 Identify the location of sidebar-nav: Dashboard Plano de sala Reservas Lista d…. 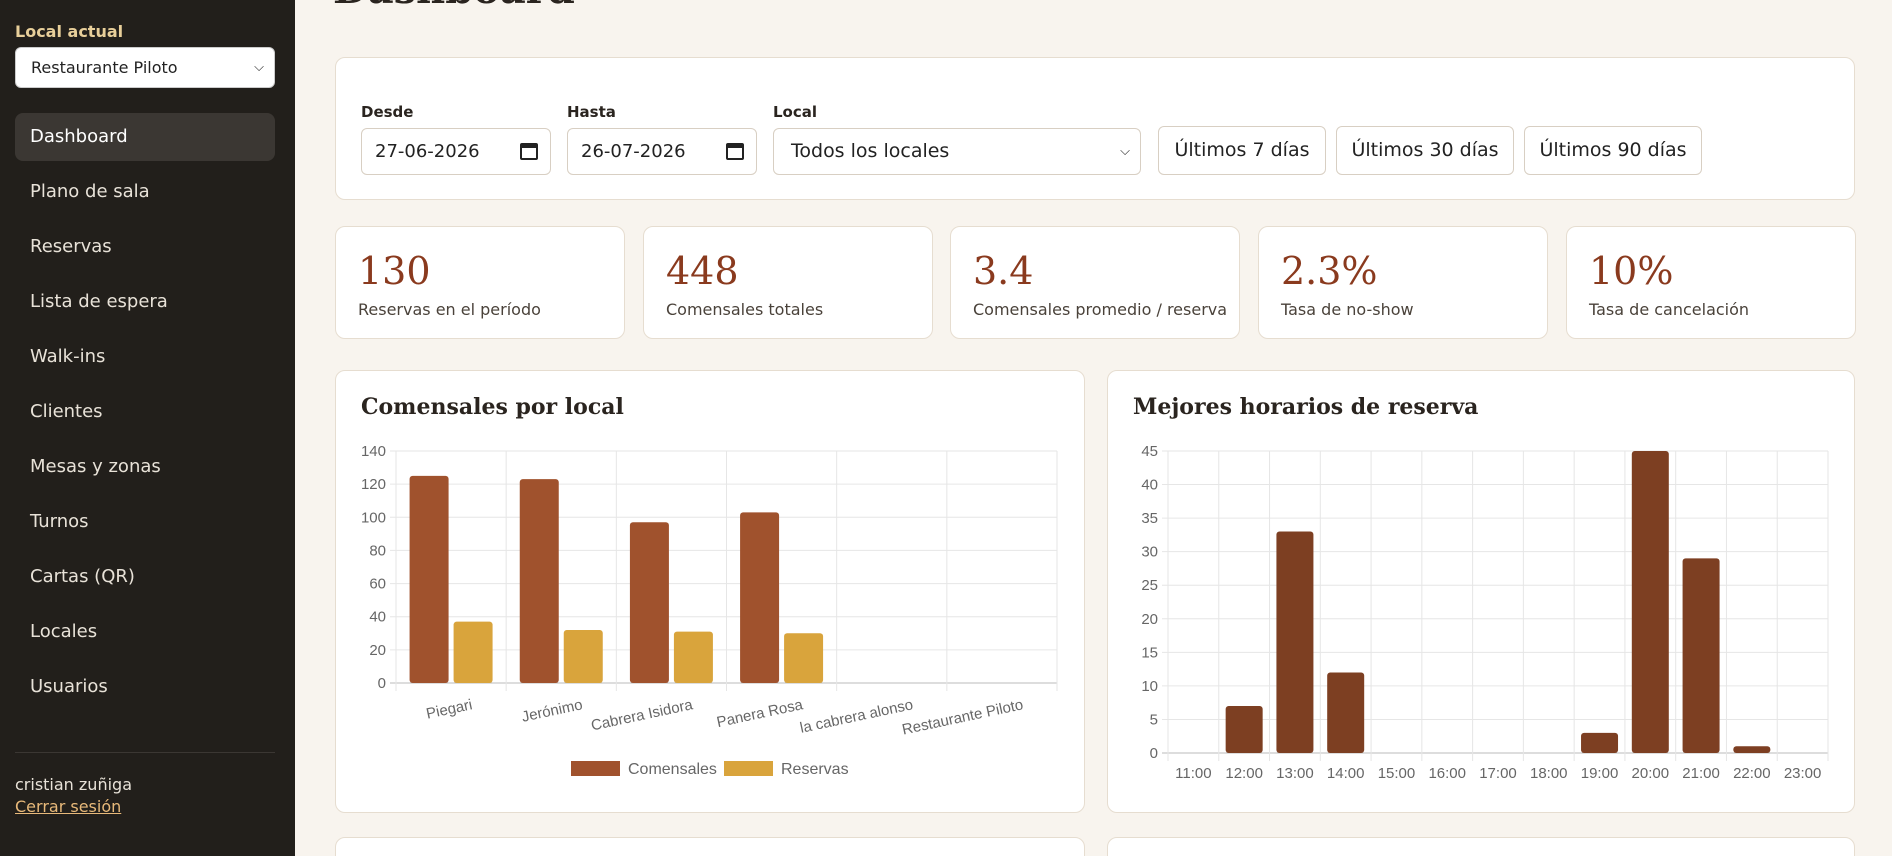
(145, 415).